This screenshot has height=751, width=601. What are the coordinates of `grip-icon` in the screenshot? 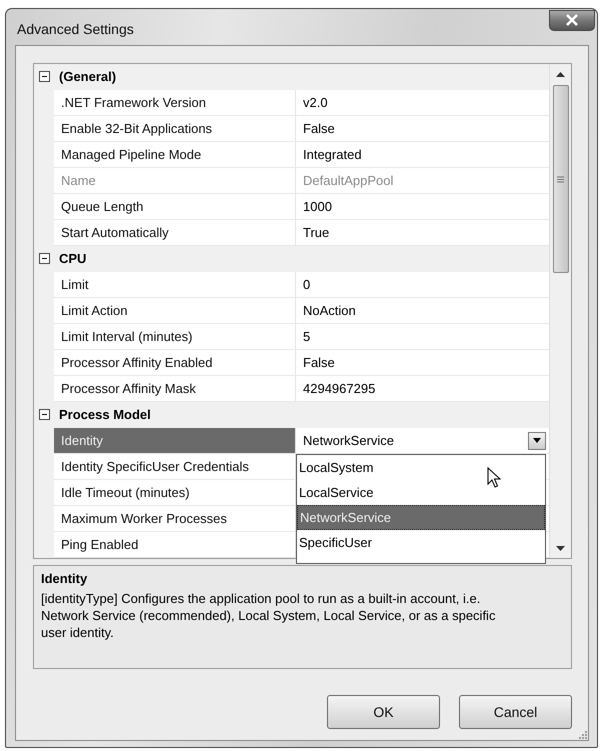 It's located at (560, 179).